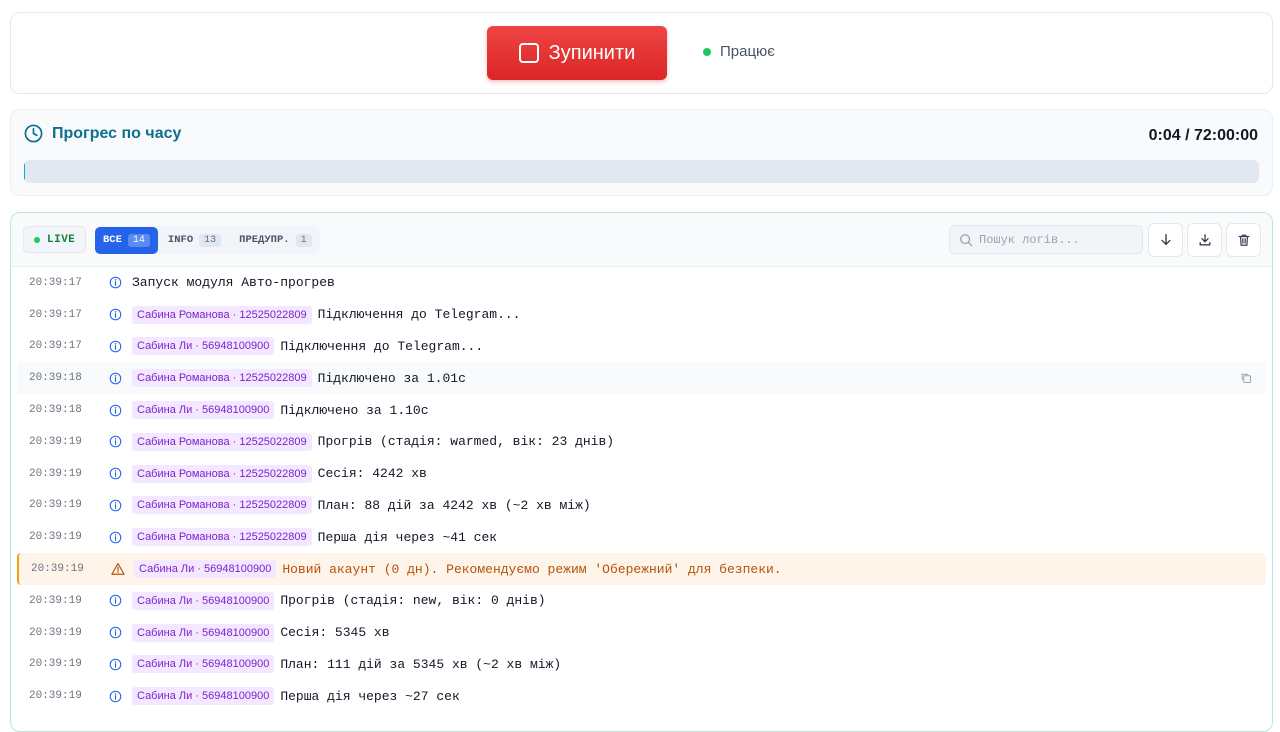  Describe the element at coordinates (641, 283) in the screenshot. I see `log-row: 20:39:17 Запуск модуля Авто-прогрев` at that location.